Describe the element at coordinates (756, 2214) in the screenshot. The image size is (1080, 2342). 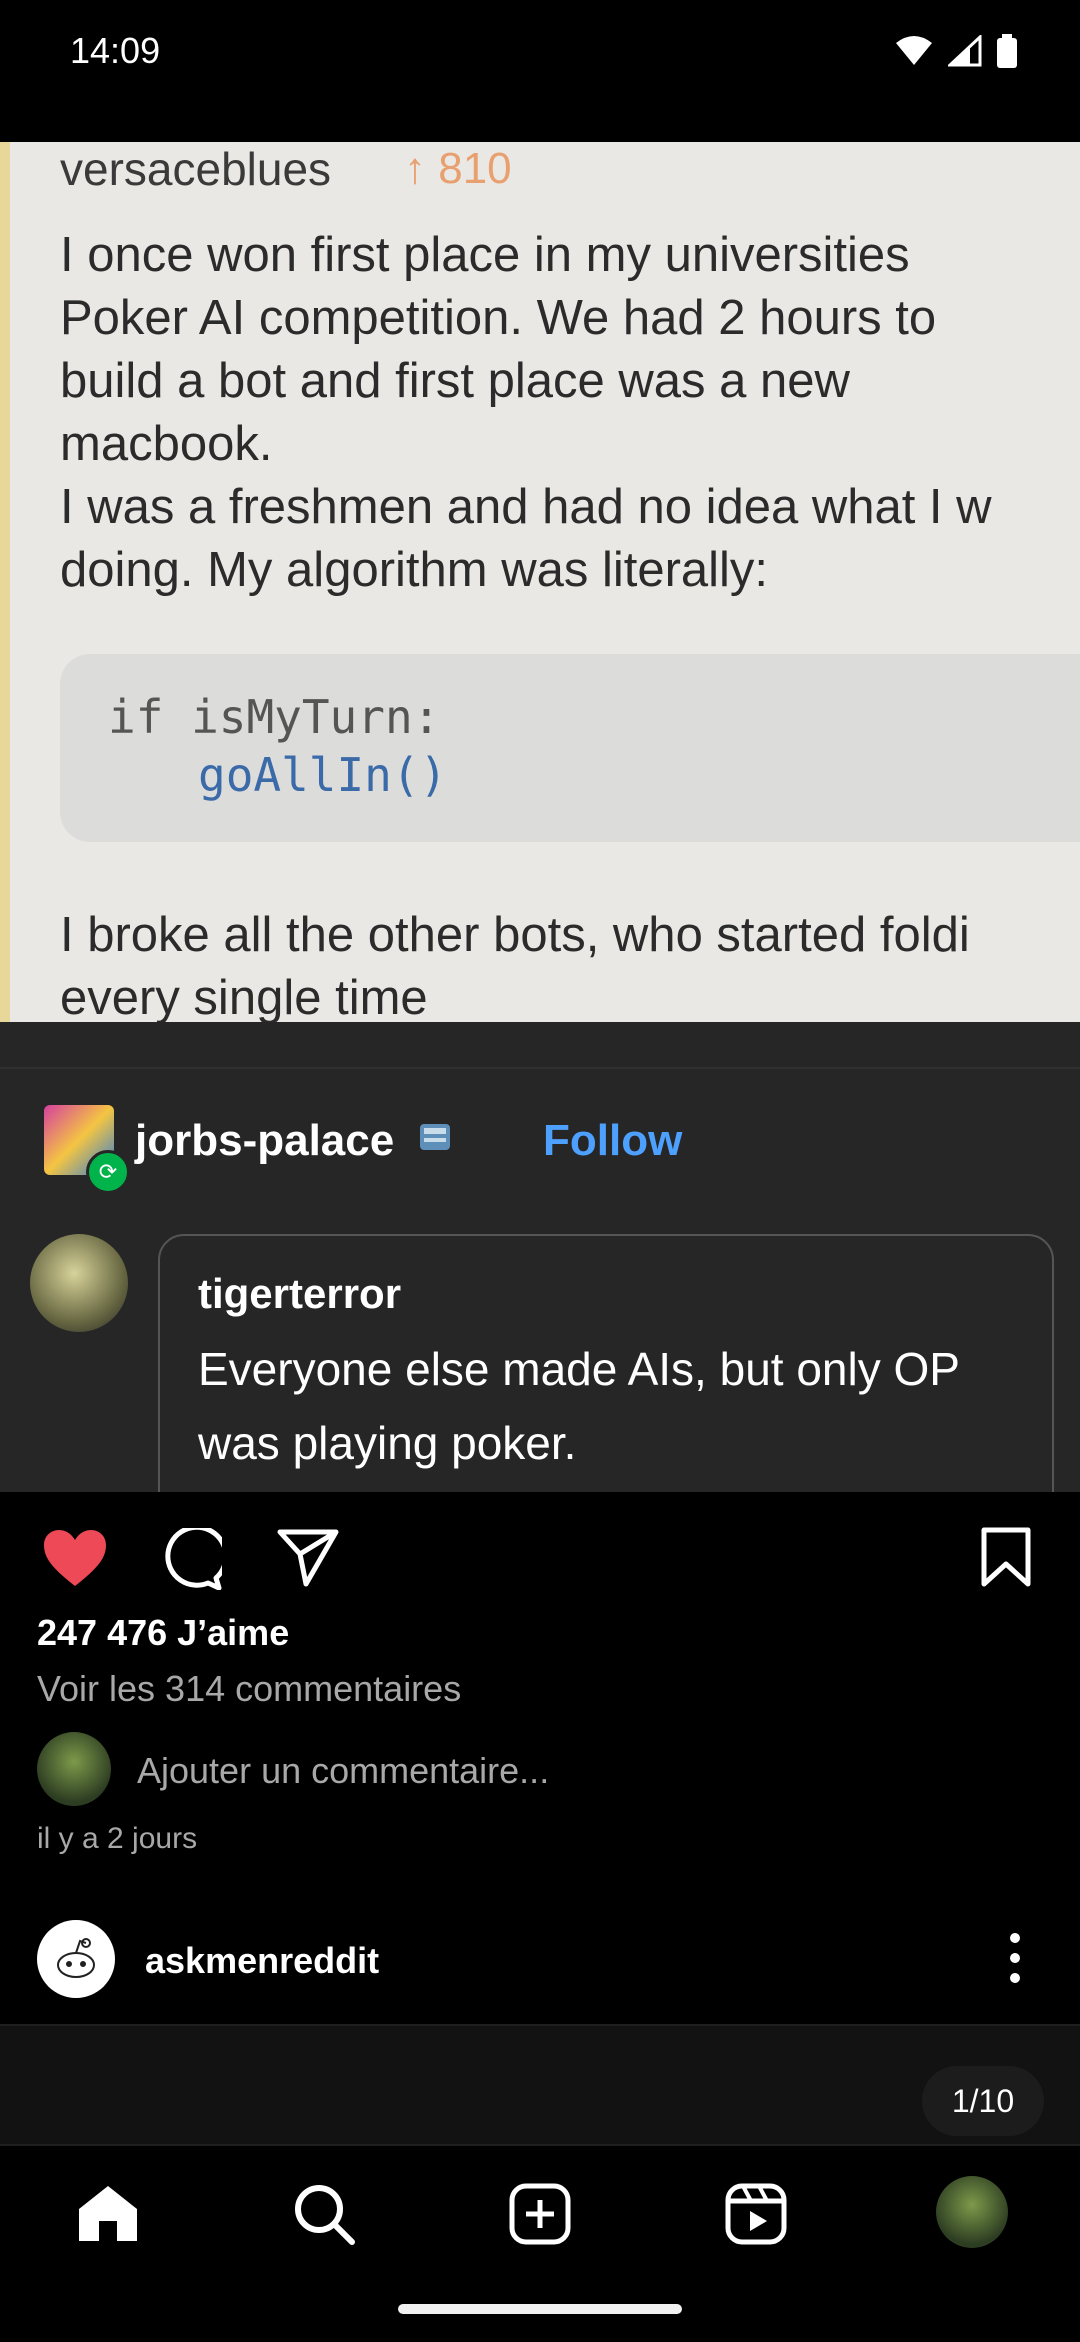
I see `reels-icon` at that location.